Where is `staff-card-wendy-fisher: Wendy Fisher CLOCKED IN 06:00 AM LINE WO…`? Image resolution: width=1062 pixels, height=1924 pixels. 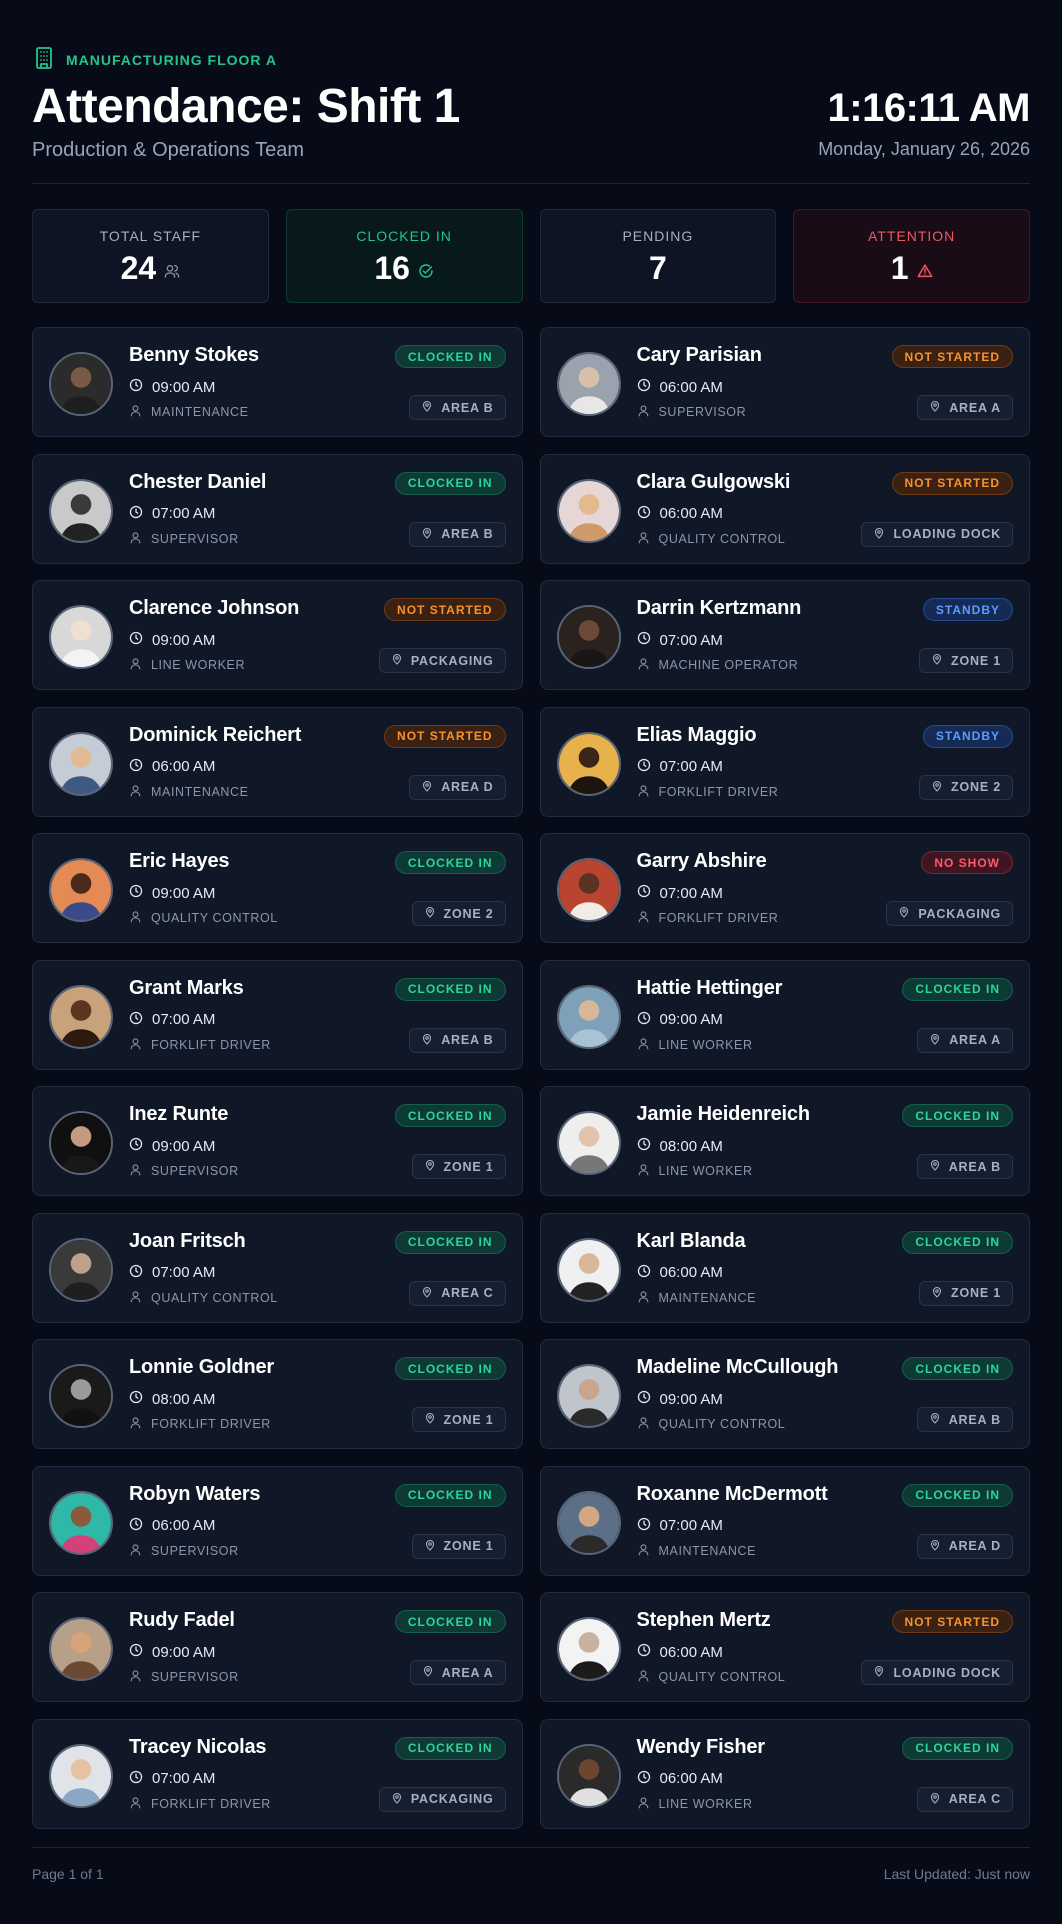
staff-card-wendy-fisher: Wendy Fisher CLOCKED IN 06:00 AM LINE WO… is located at coordinates (784, 1773).